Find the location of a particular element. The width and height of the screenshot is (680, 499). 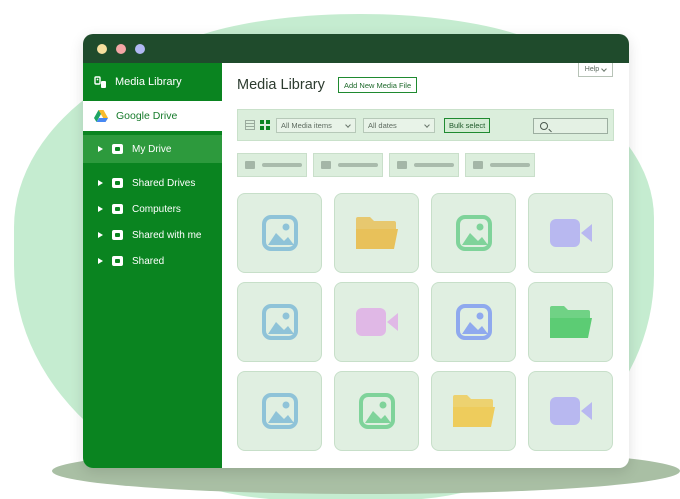

sidebar-google-drive: Google Drive is located at coordinates (152, 116).